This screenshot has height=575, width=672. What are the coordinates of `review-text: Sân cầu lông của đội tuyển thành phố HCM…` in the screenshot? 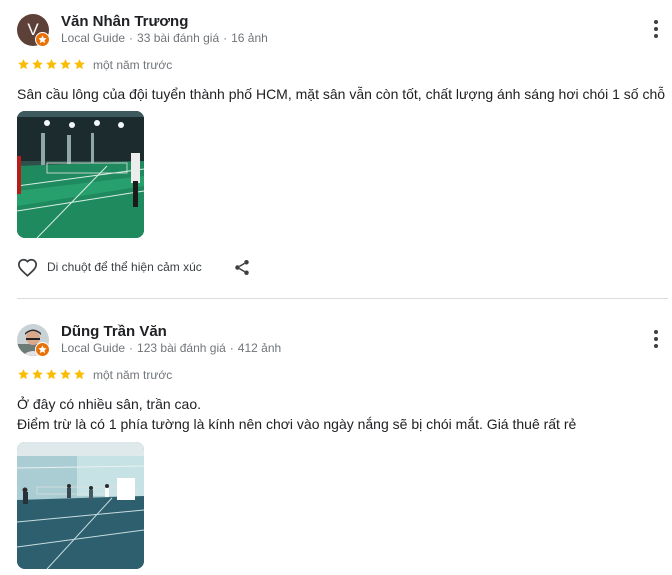 It's located at (341, 94).